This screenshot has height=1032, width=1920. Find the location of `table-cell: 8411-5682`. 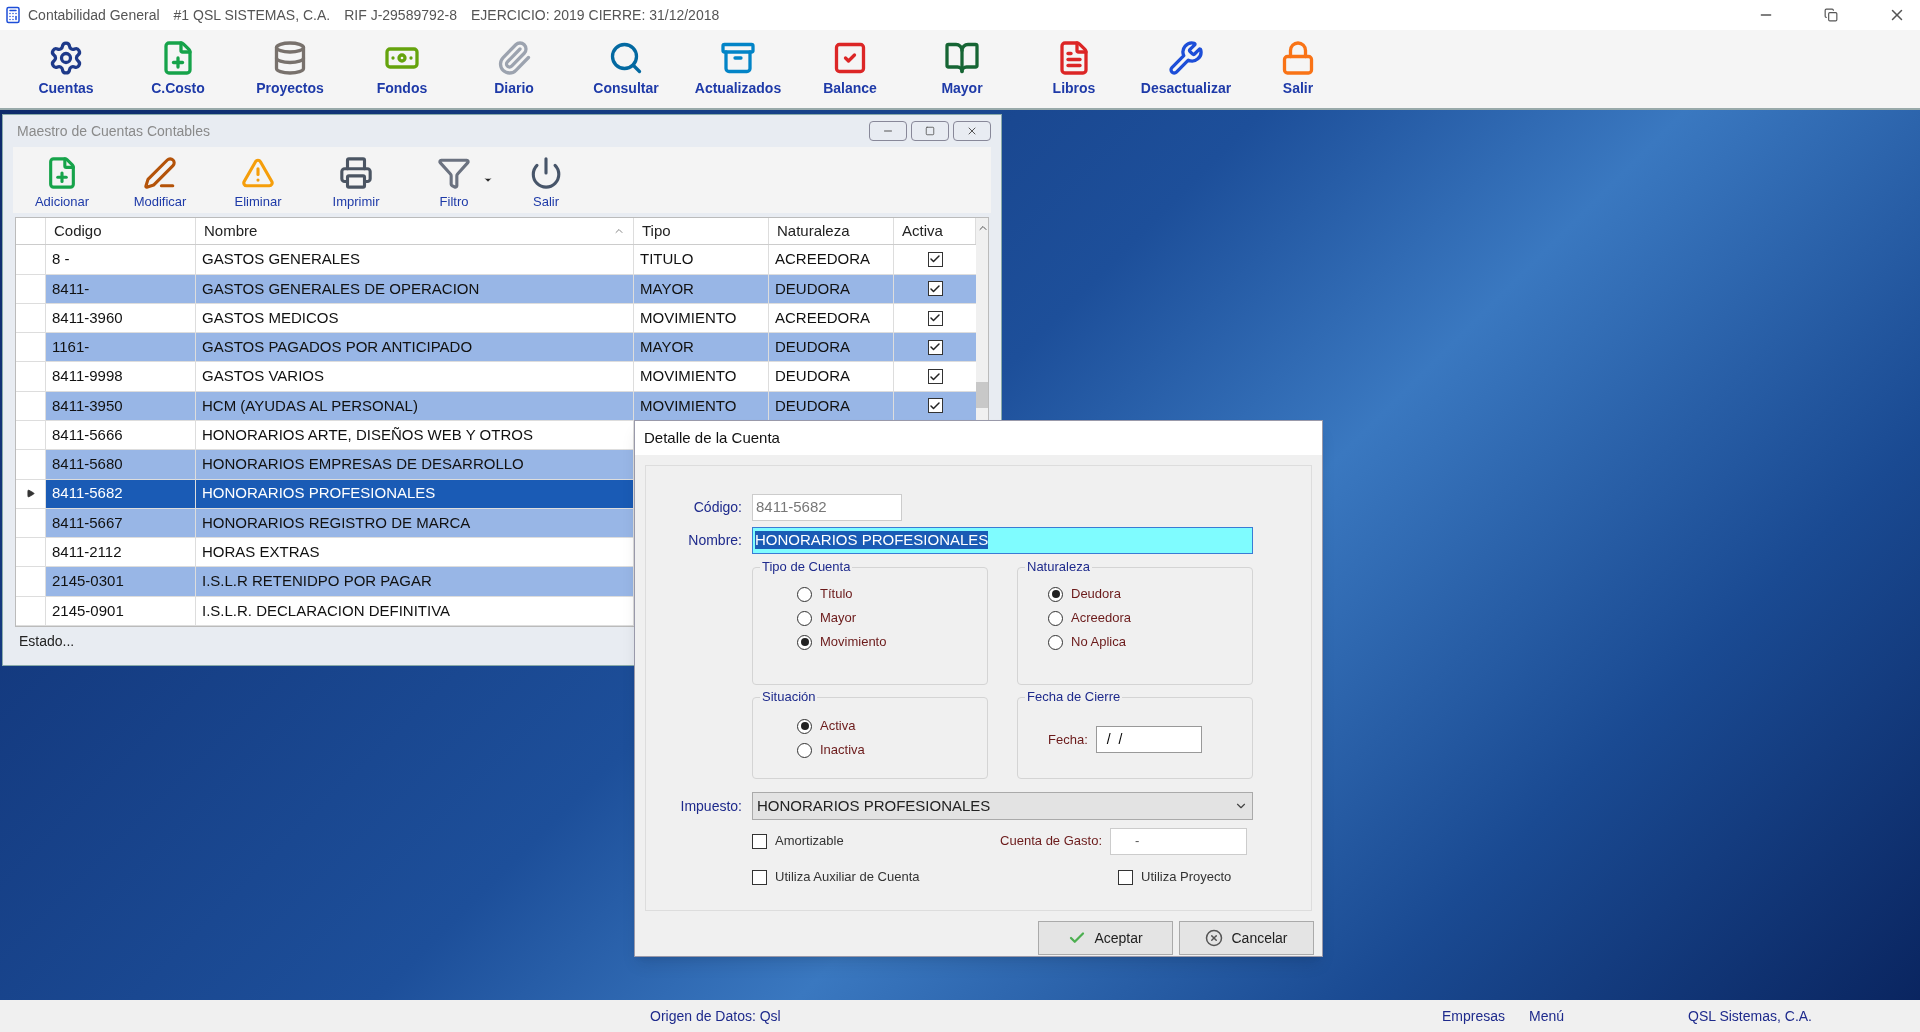

table-cell: 8411-5682 is located at coordinates (121, 493).